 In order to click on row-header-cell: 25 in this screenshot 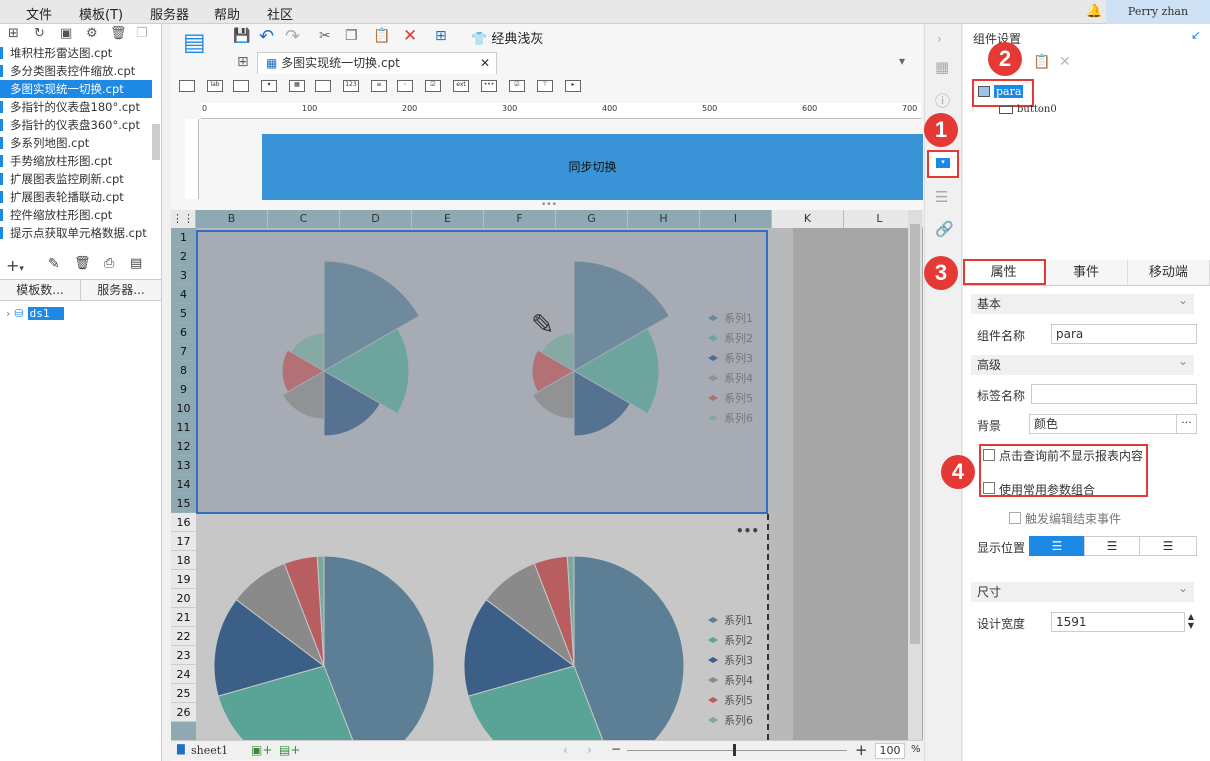, I will do `click(183, 693)`.